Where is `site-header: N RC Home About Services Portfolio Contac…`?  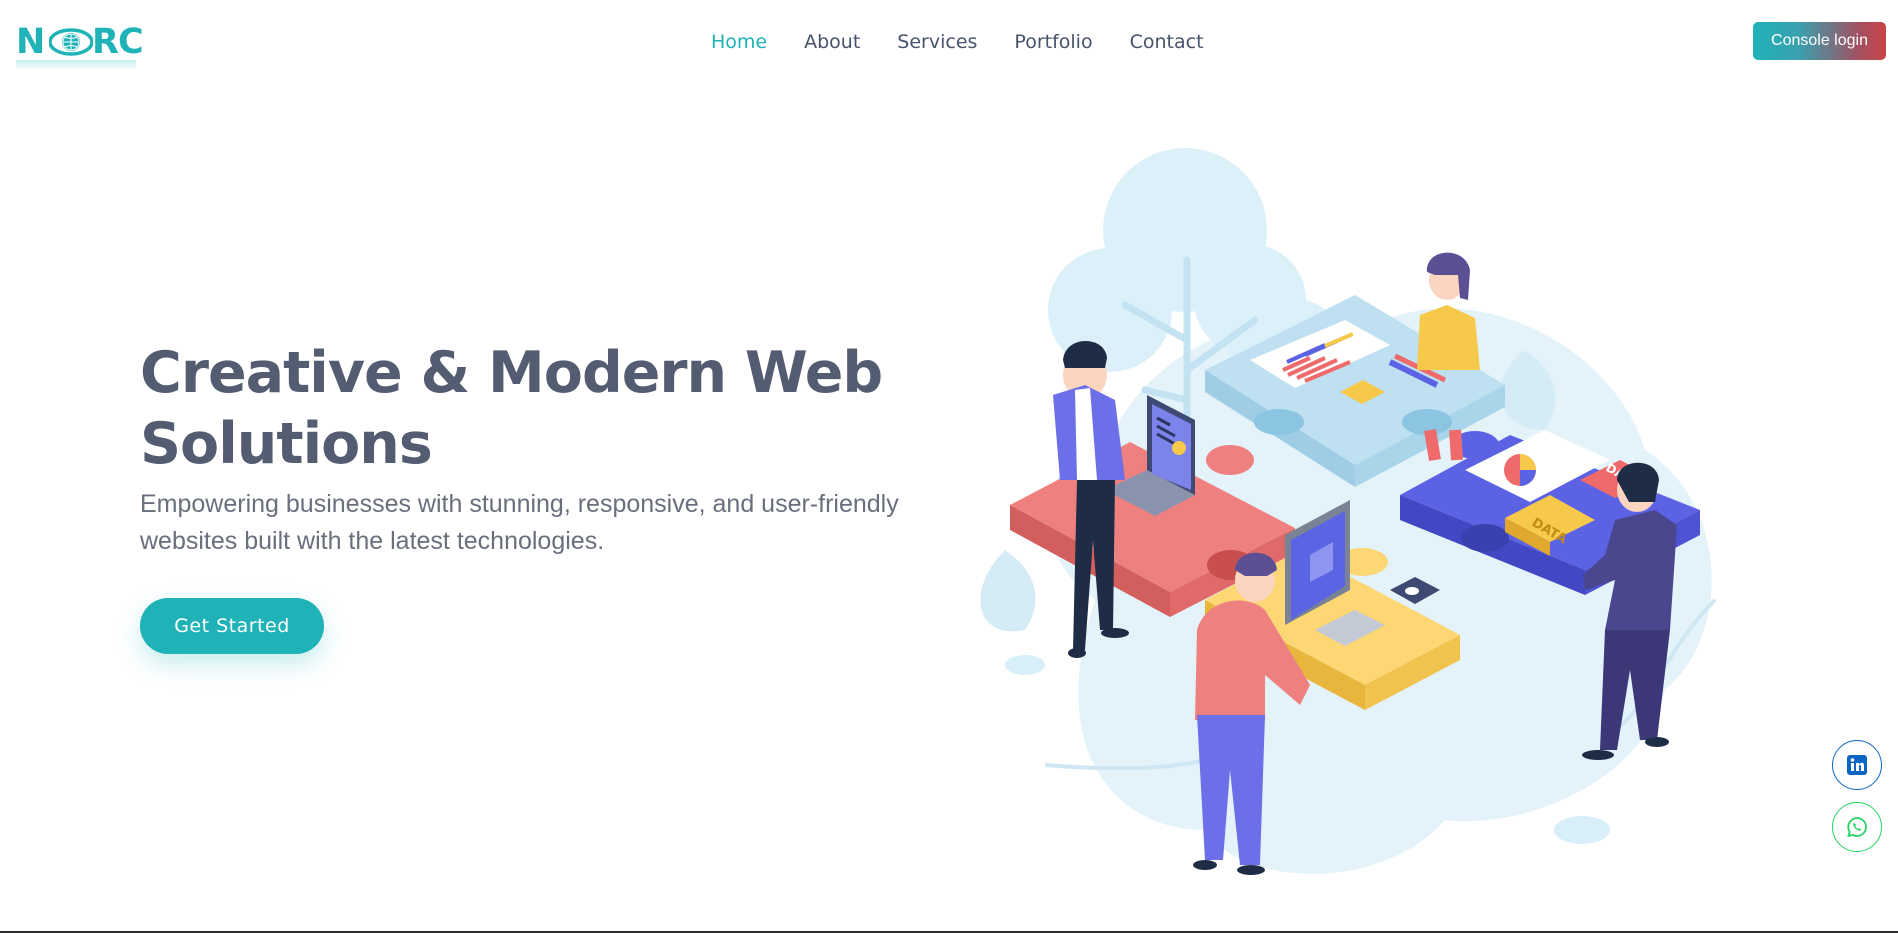
site-header: N RC Home About Services Portfolio Contac… is located at coordinates (949, 42).